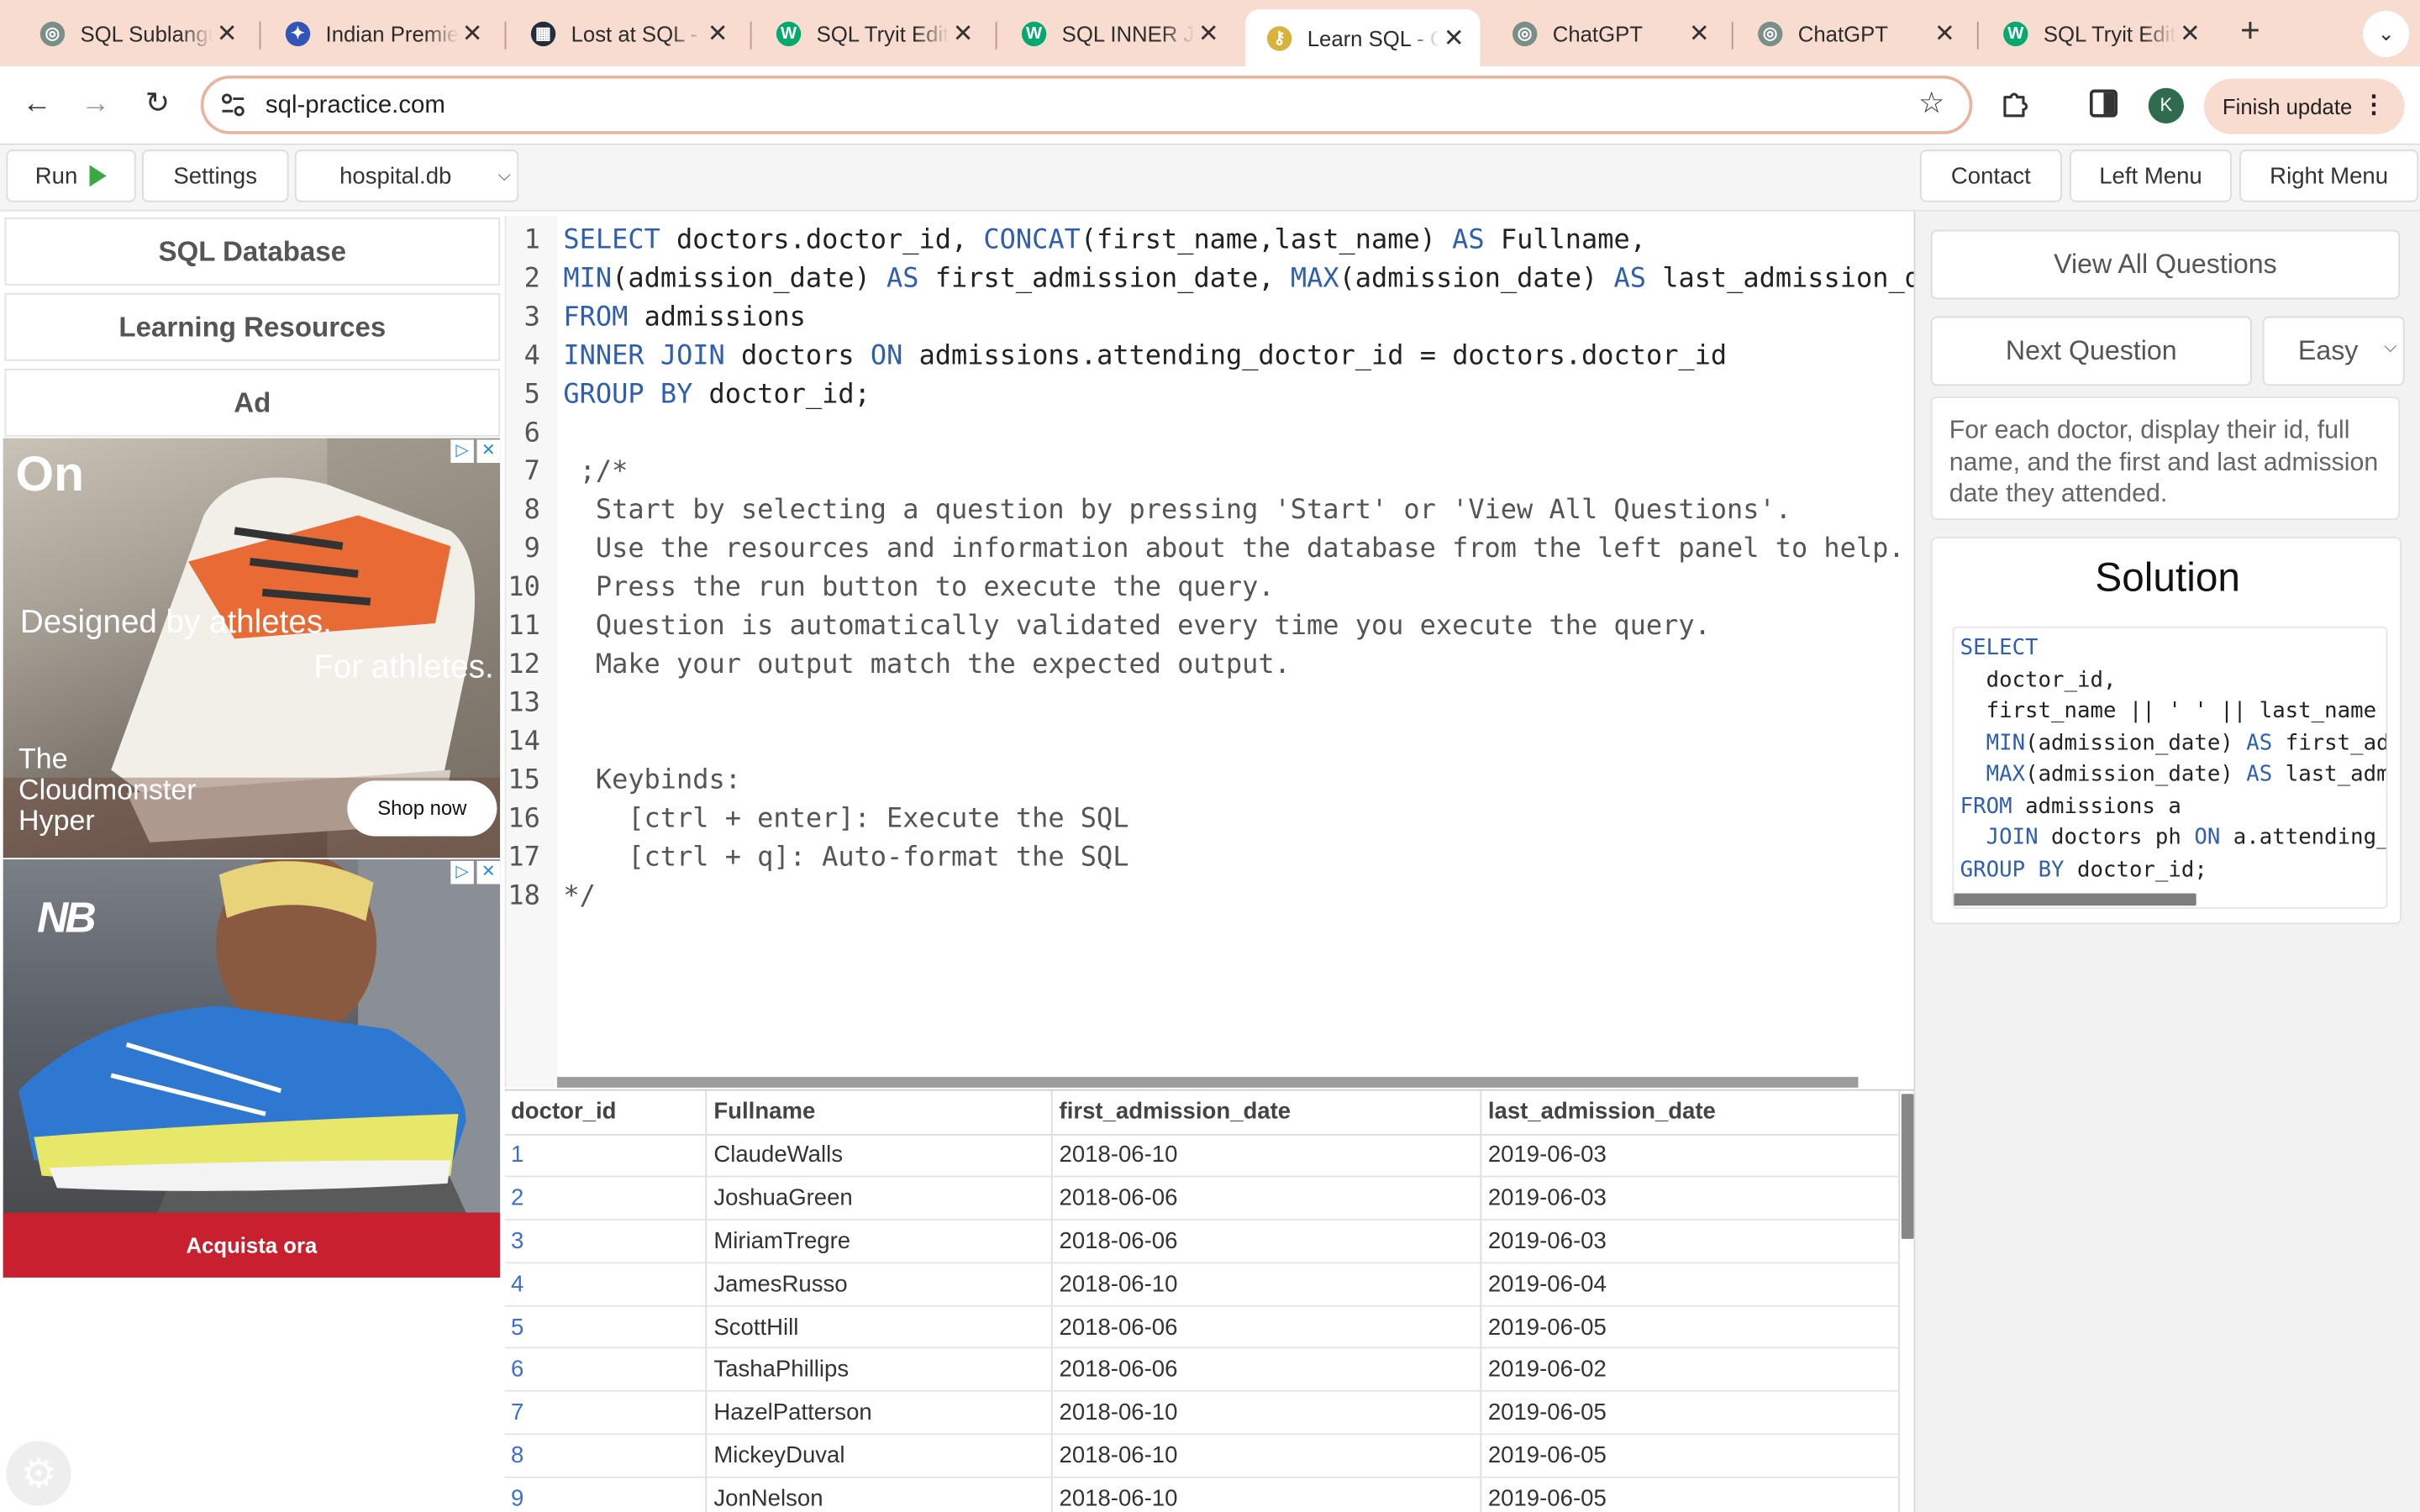 Image resolution: width=2420 pixels, height=1512 pixels. I want to click on table-cell: 5, so click(606, 1327).